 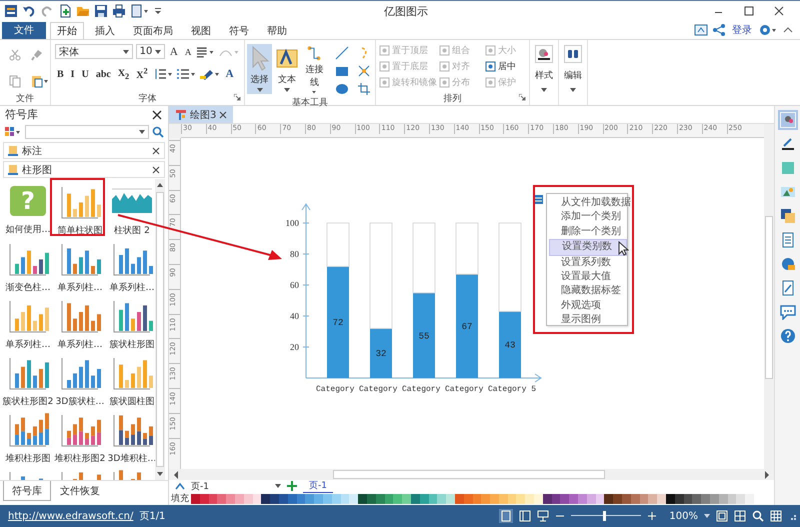 I want to click on text-style-button: X$^{2}$, so click(x=142, y=74).